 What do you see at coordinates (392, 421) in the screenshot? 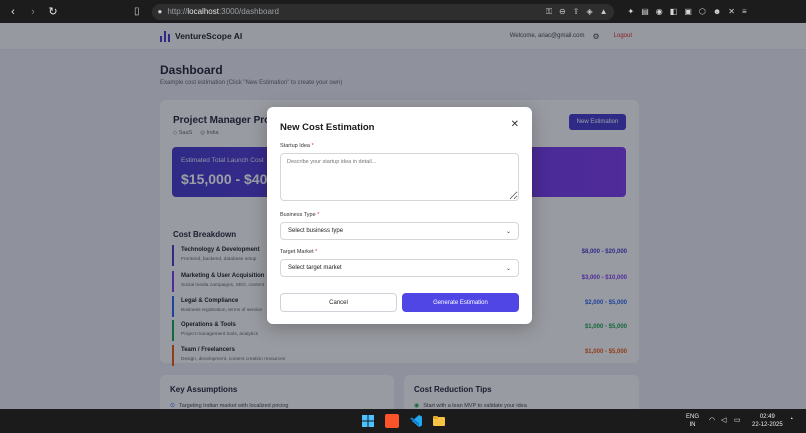
I see `brave-browser-icon` at bounding box center [392, 421].